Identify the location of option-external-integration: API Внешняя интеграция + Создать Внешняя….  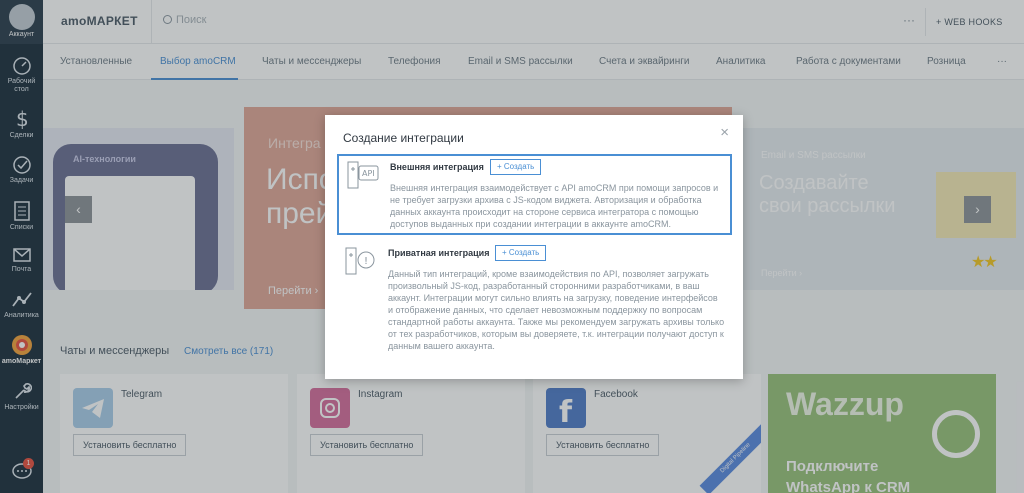
(534, 194).